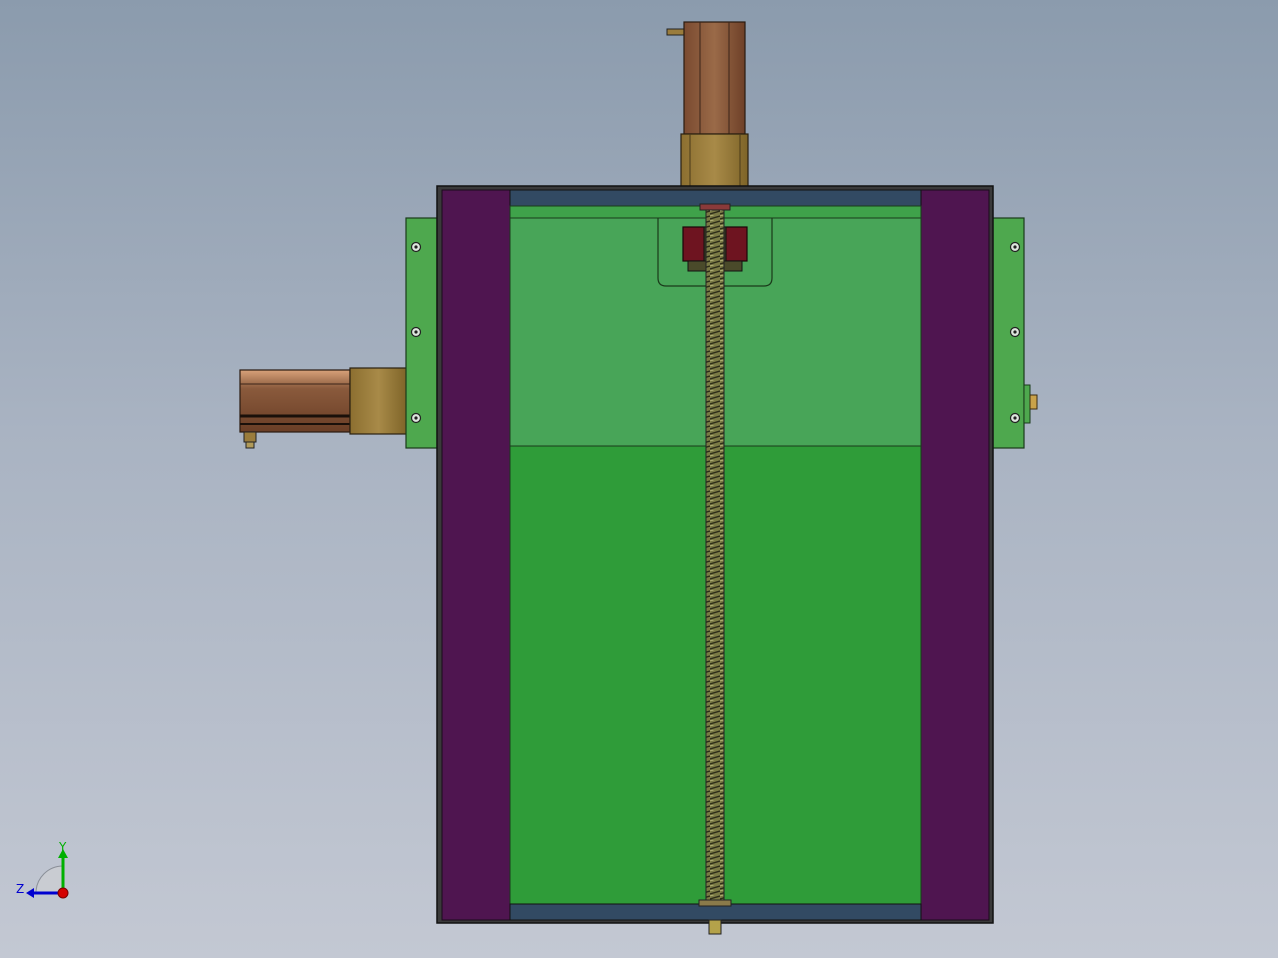 The image size is (1278, 958). Describe the element at coordinates (378, 401) in the screenshot. I see `left-motor-adapter` at that location.